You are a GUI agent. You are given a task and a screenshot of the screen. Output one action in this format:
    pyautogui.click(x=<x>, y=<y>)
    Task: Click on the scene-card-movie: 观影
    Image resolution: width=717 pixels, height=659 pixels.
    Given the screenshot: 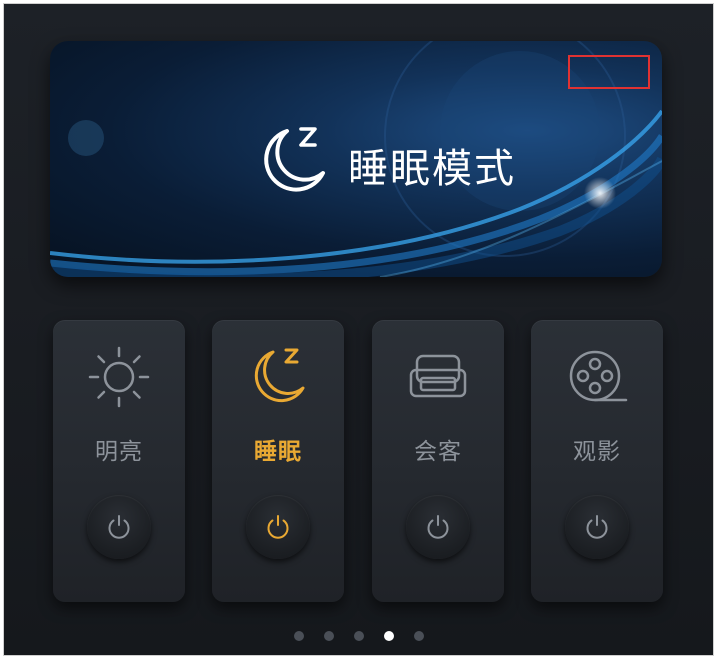 What is the action you would take?
    pyautogui.click(x=597, y=461)
    